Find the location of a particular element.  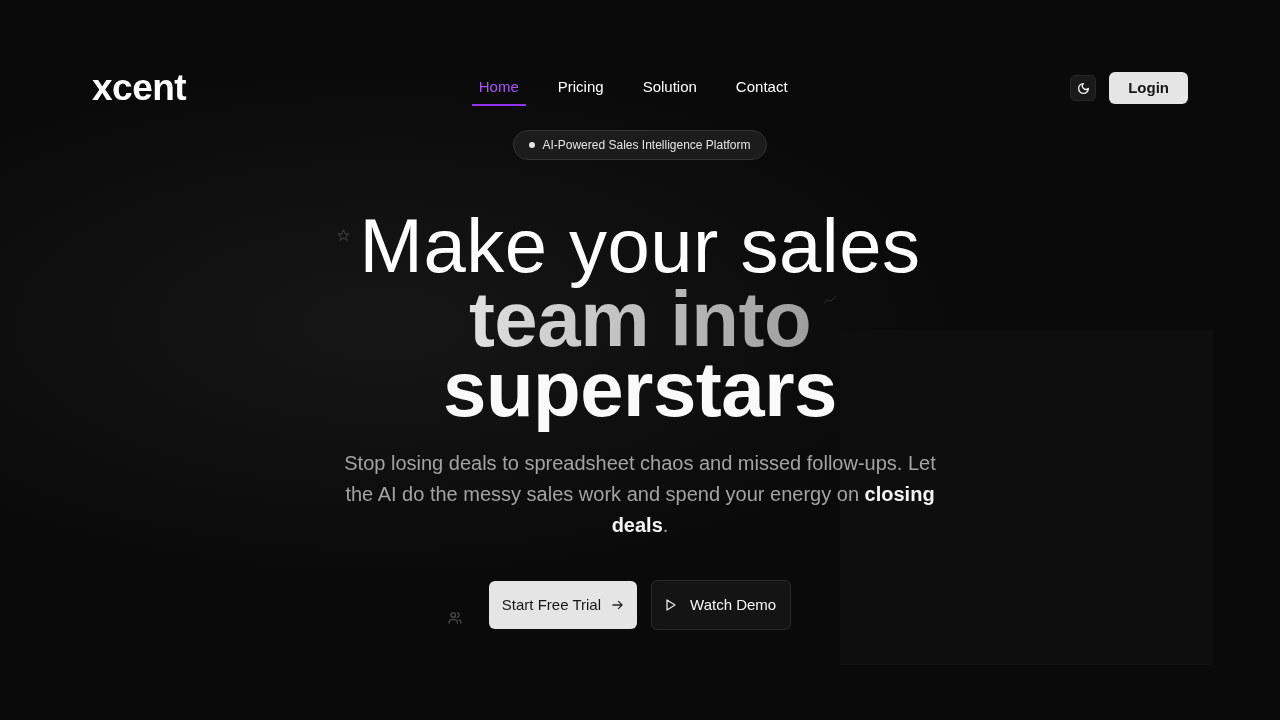

theme-toggle-button is located at coordinates (1083, 88).